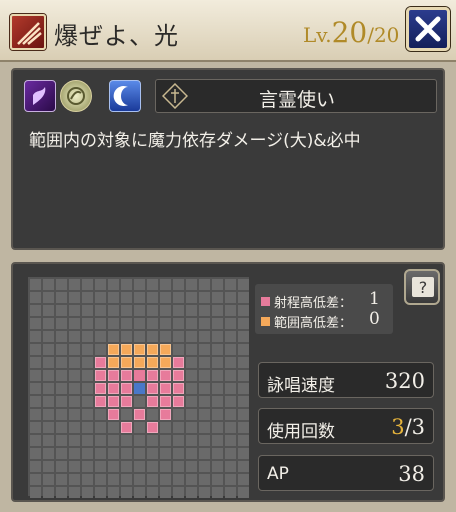 The height and width of the screenshot is (512, 456). I want to click on area-elevation-value: 0, so click(374, 319).